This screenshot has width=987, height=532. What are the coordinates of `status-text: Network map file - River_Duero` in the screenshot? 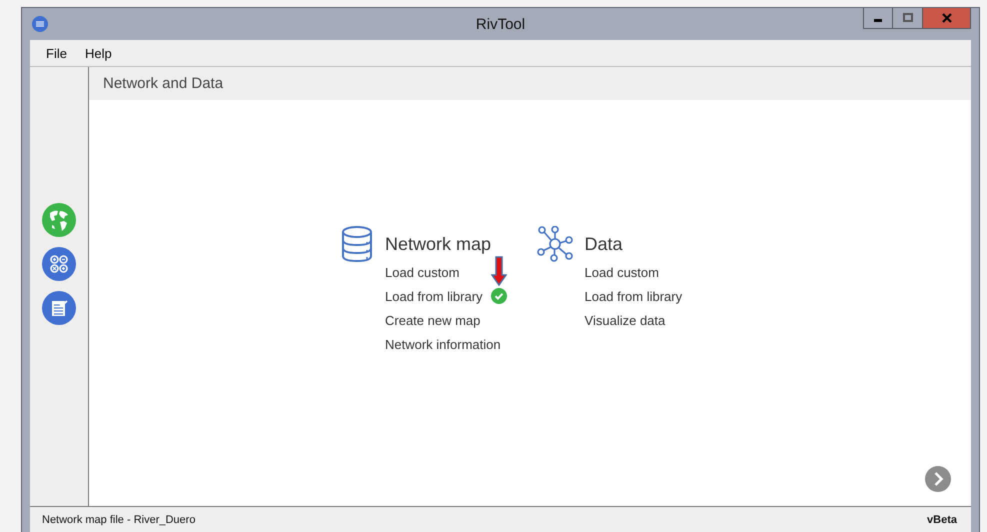 It's located at (119, 520).